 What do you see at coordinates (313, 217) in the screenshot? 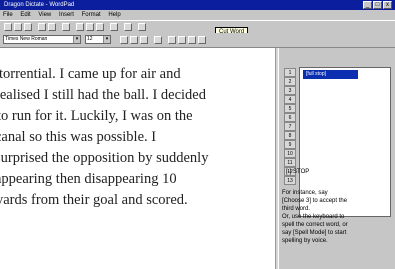
I see `help-line: Or, use the keyboard to` at bounding box center [313, 217].